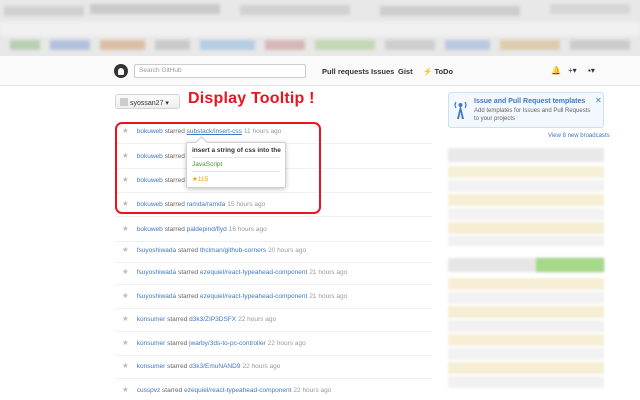  Describe the element at coordinates (591, 70) in the screenshot. I see `user-avatar: ▪▾` at that location.